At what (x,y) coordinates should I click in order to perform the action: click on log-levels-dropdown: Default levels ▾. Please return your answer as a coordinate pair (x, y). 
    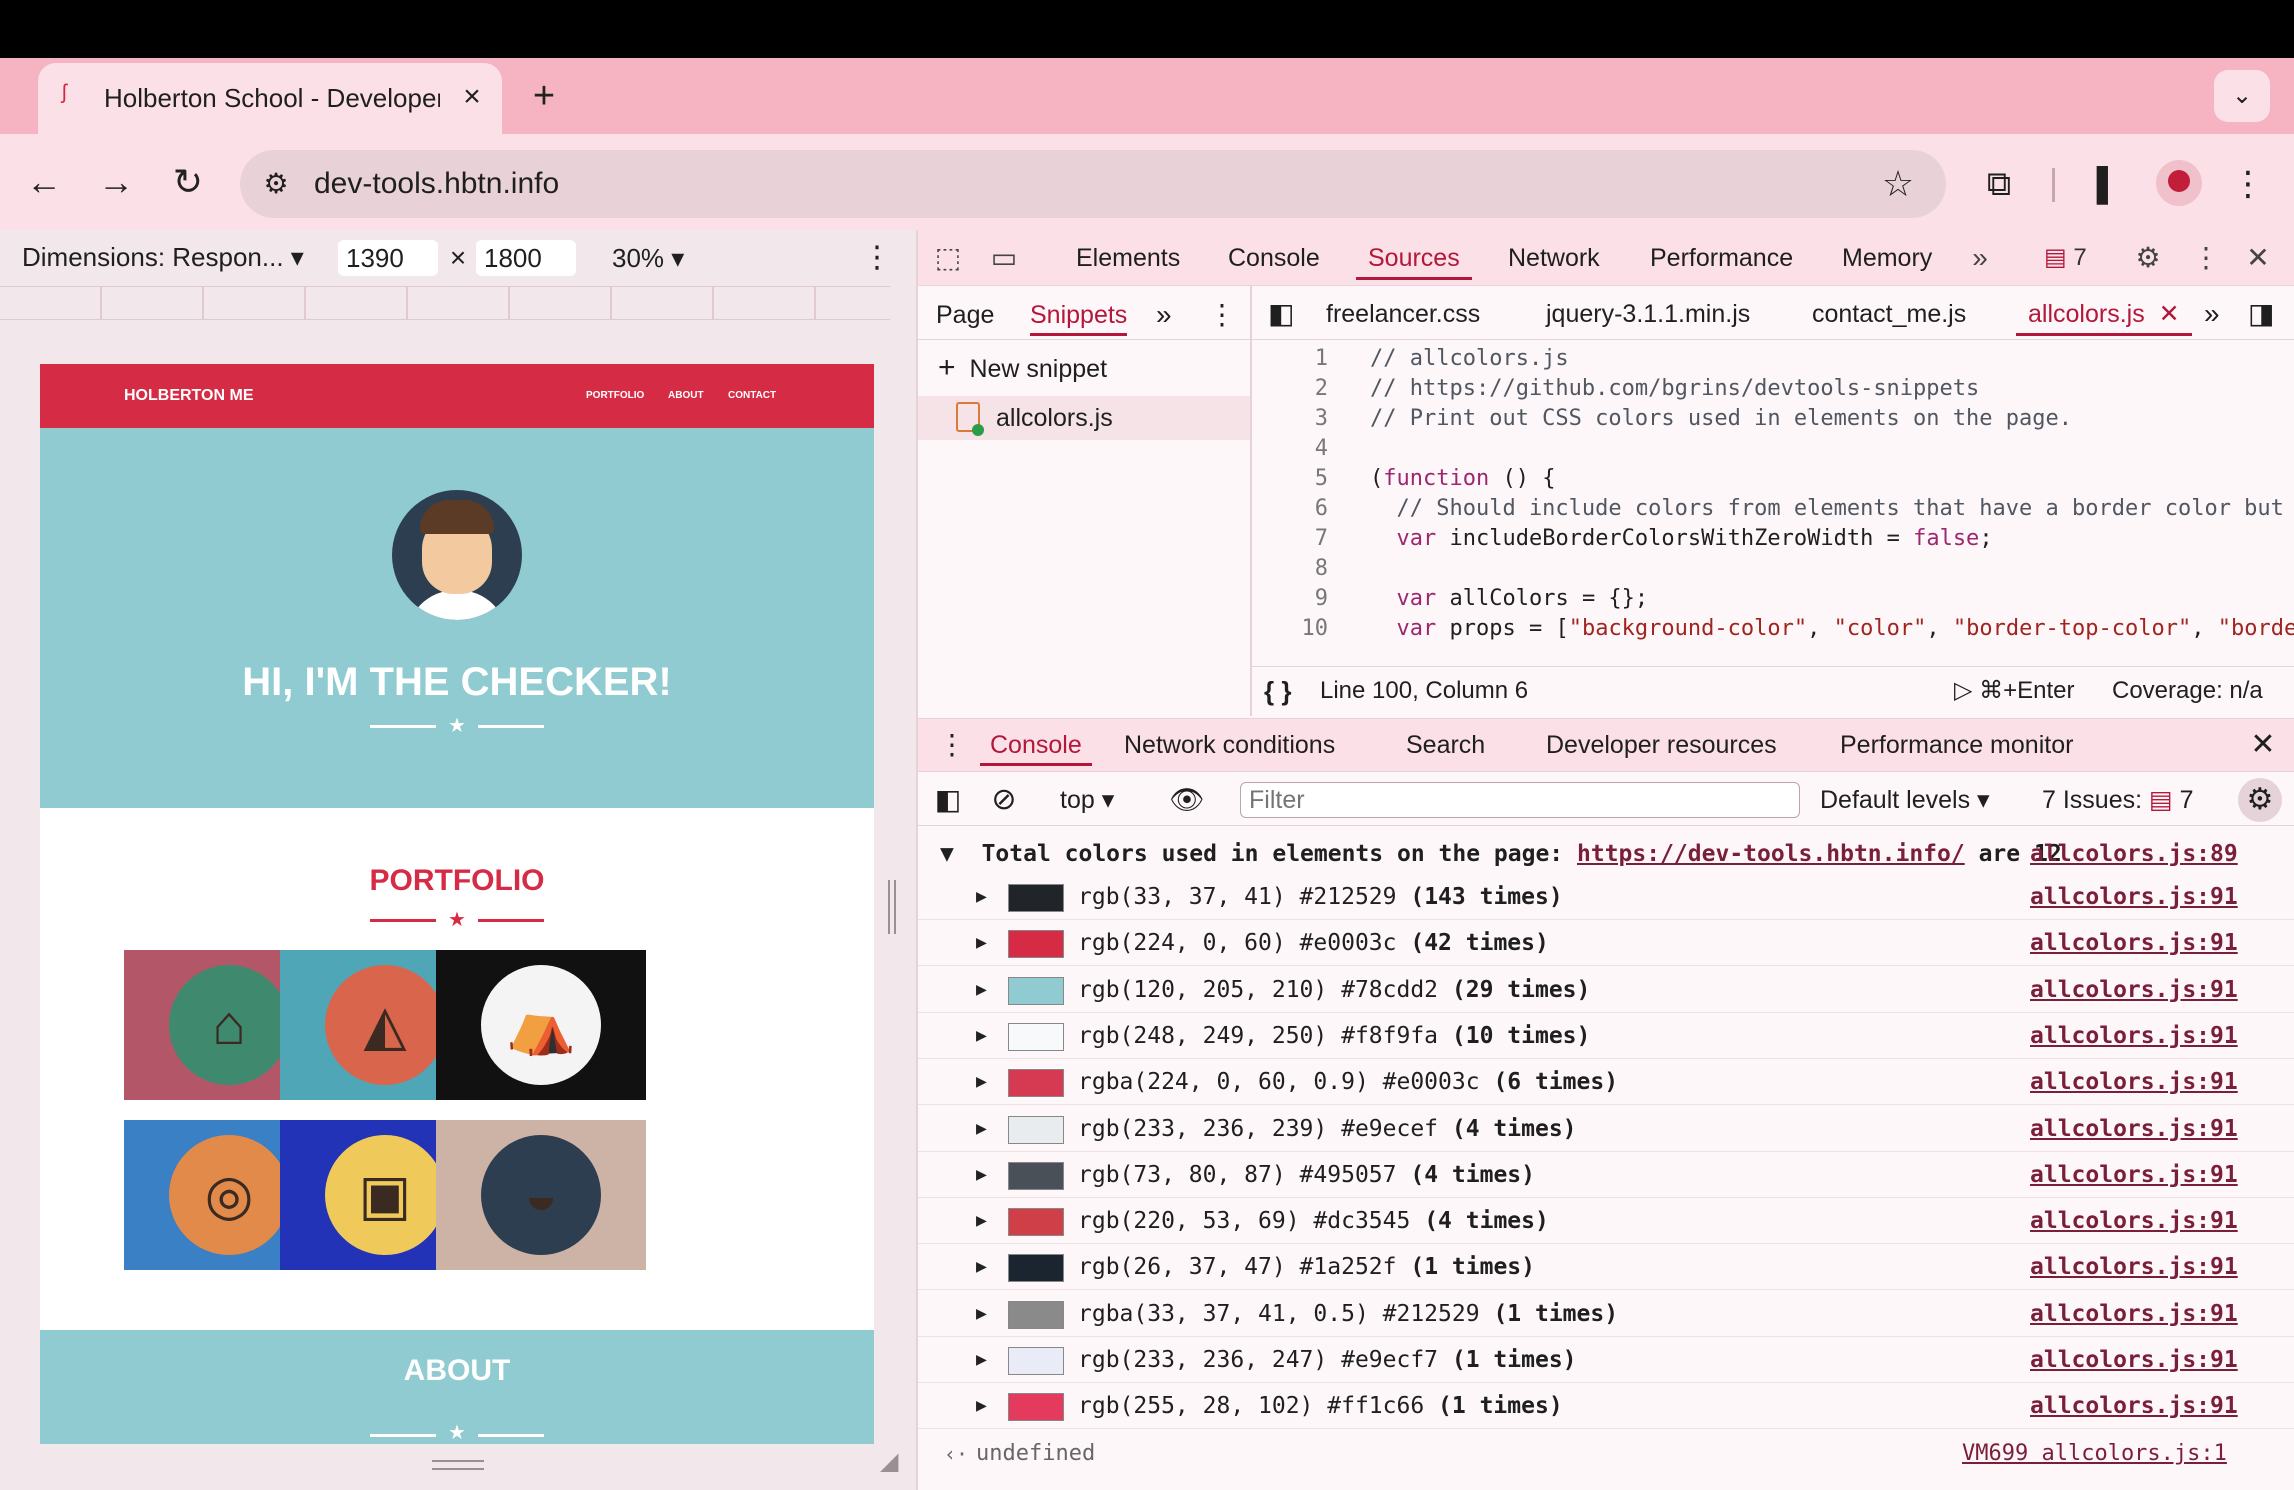
    Looking at the image, I should click on (1905, 800).